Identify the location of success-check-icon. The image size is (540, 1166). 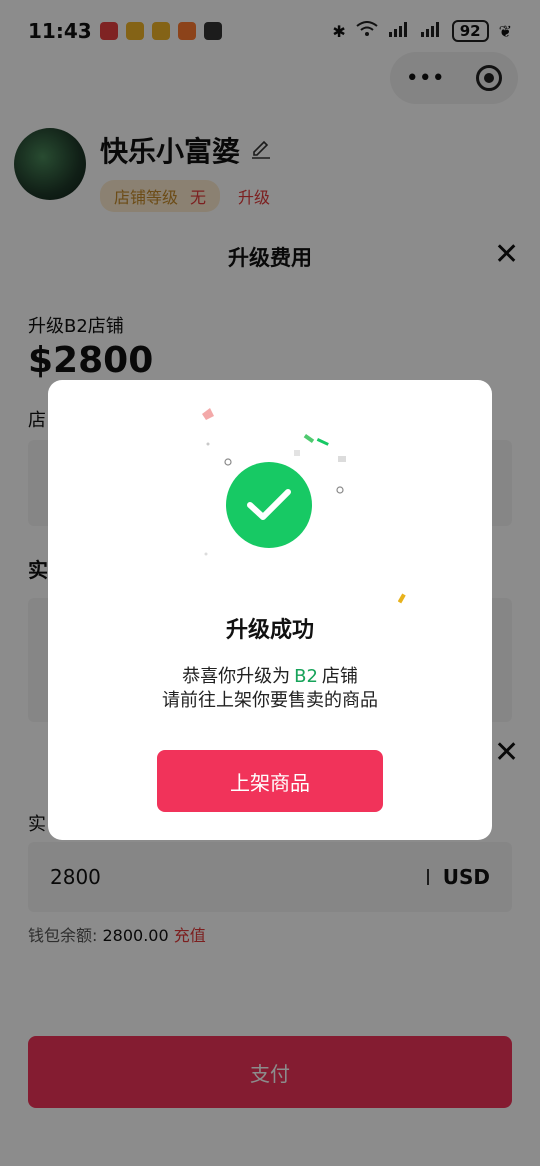
(269, 505).